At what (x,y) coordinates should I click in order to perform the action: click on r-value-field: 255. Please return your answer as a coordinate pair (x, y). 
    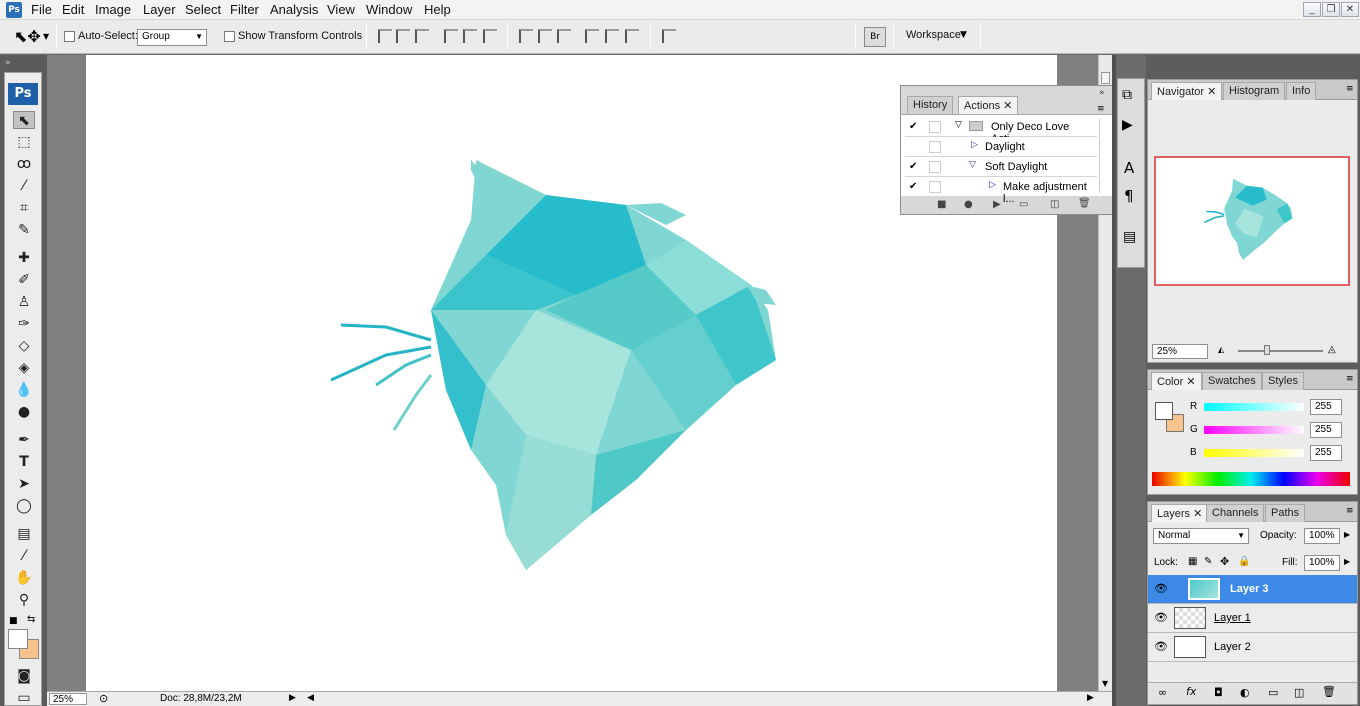
    Looking at the image, I should click on (1326, 407).